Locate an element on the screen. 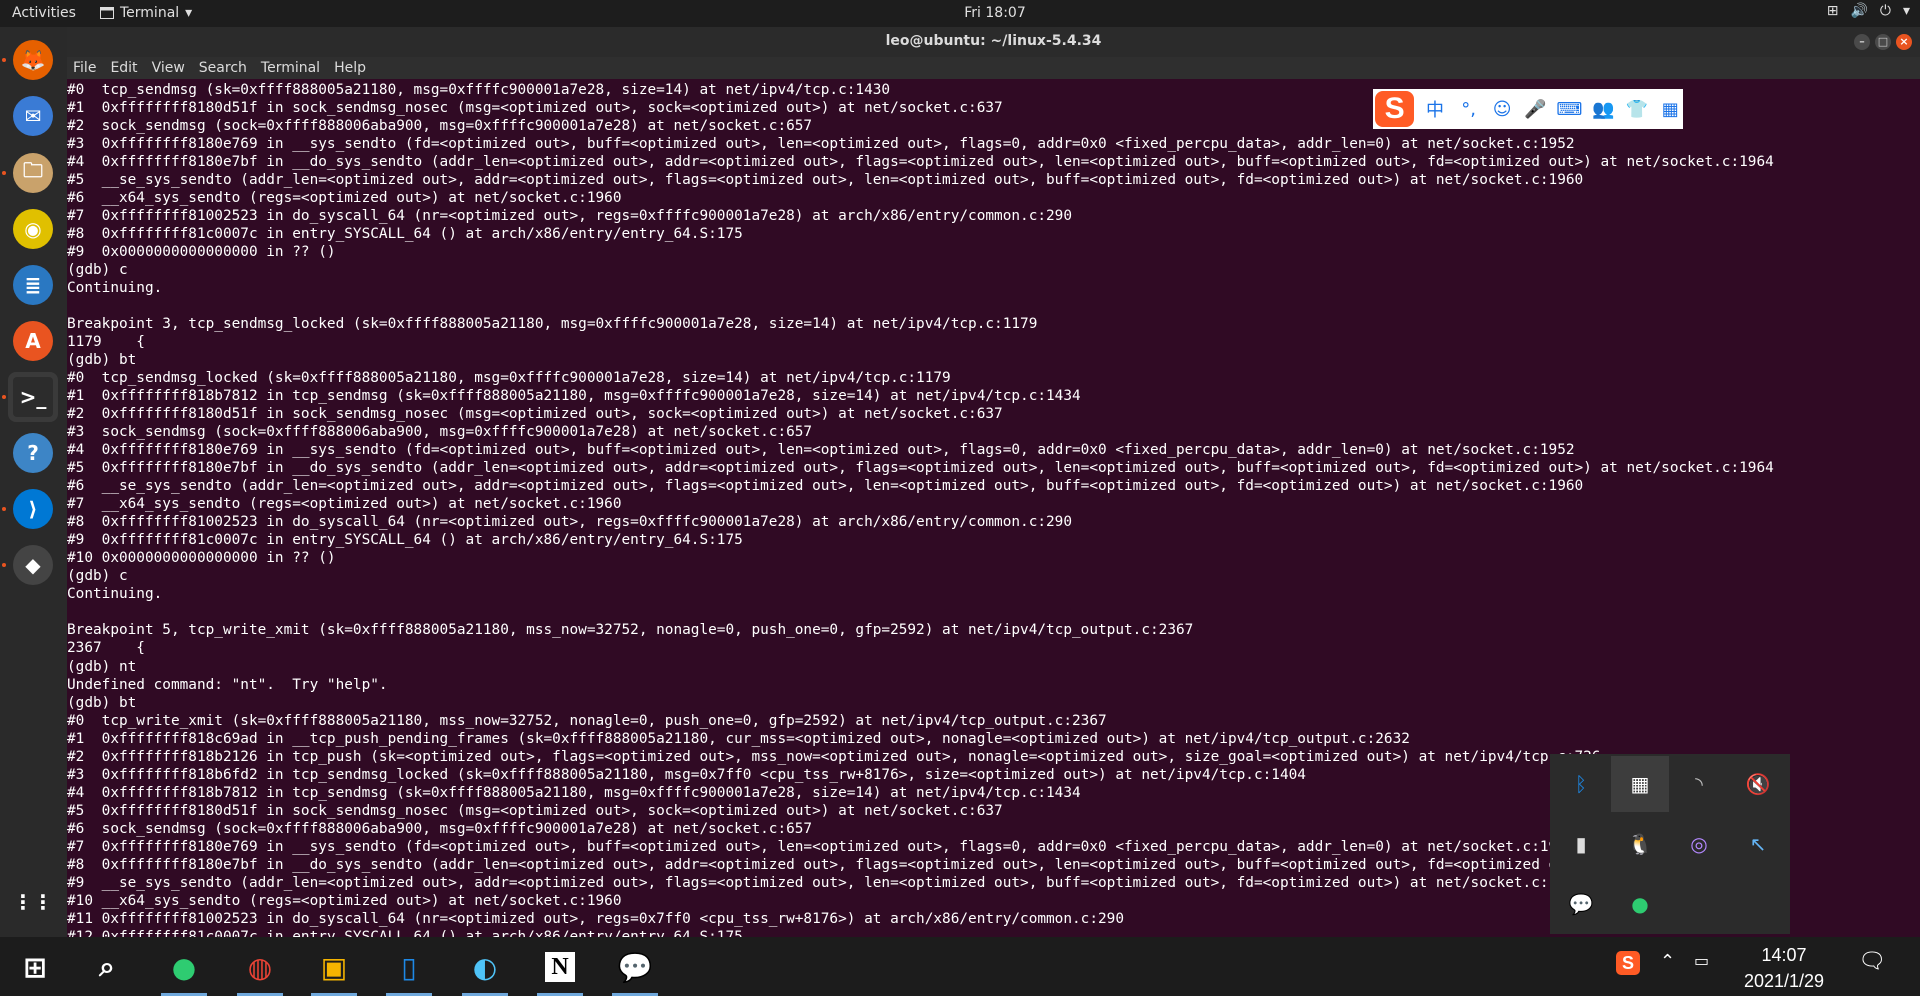 The width and height of the screenshot is (1920, 996). wechat-icon: 💬 is located at coordinates (635, 967).